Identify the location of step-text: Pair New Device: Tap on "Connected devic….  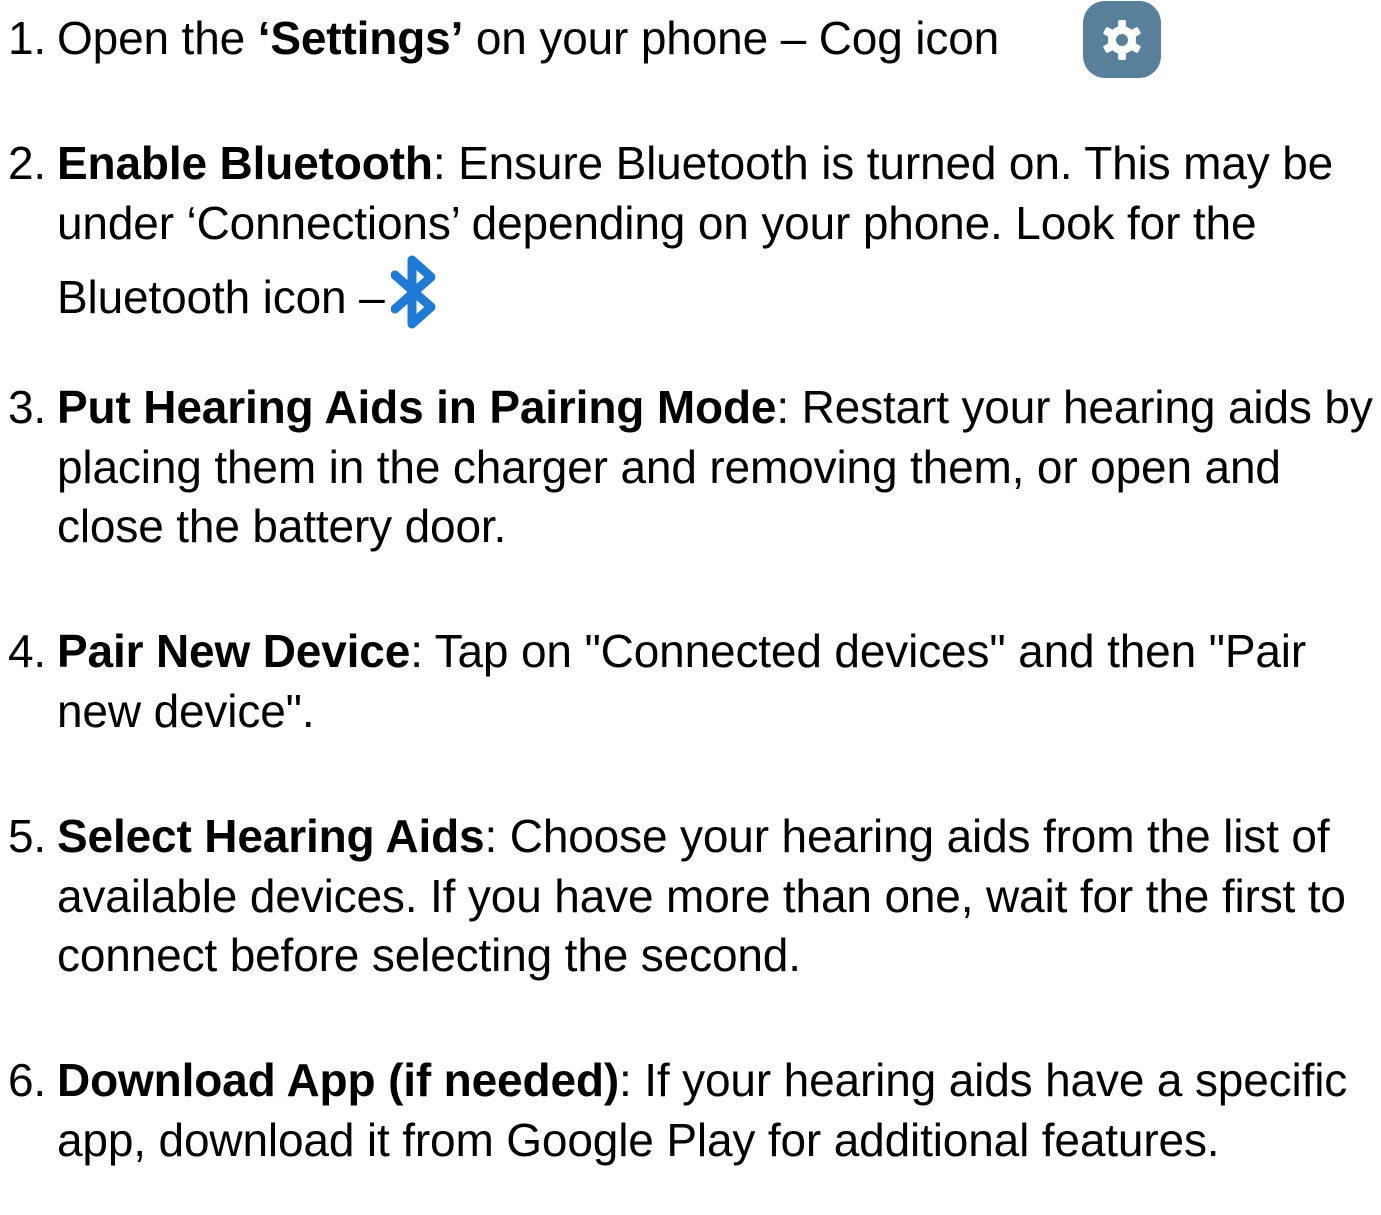
(719, 681).